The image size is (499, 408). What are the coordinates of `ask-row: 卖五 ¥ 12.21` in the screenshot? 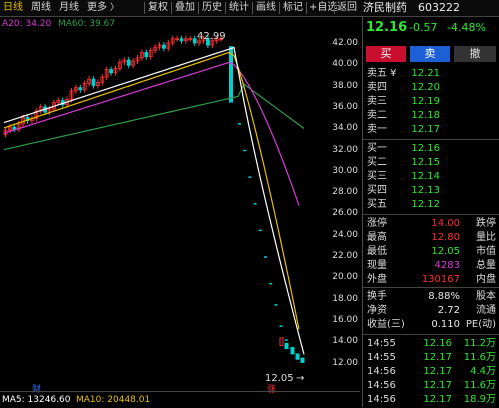 It's located at (431, 74).